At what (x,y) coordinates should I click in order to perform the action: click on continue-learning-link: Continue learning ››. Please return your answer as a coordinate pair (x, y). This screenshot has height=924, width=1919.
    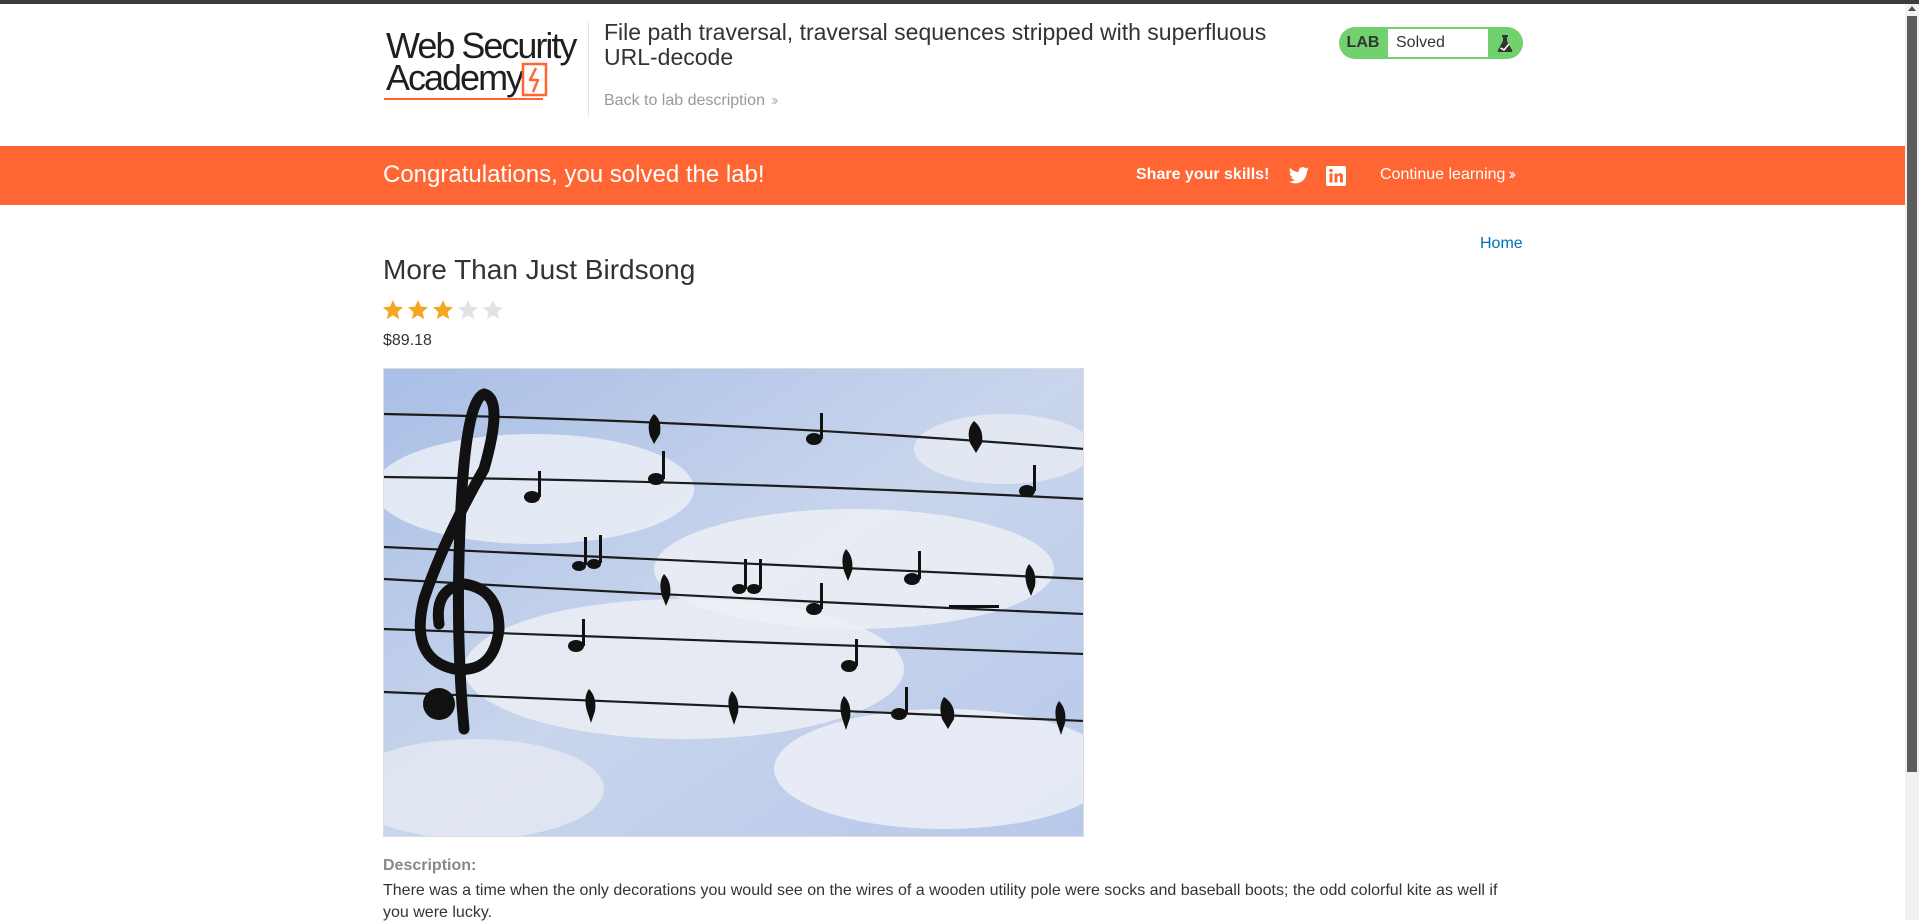
    Looking at the image, I should click on (1448, 175).